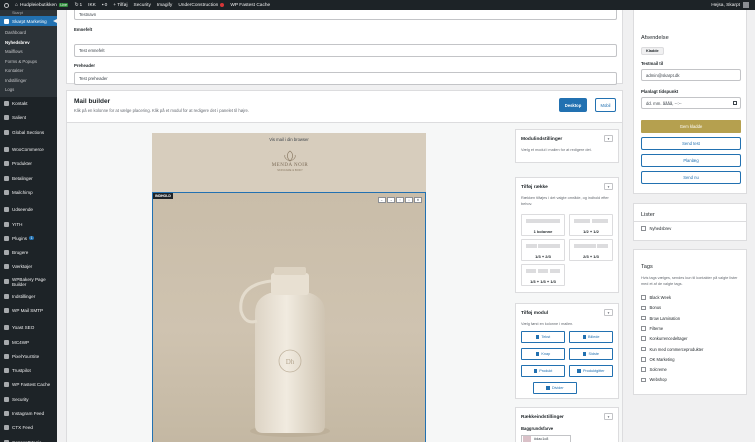 This screenshot has width=755, height=442. What do you see at coordinates (654, 379) in the screenshot?
I see `tag-checkbox: Webshop` at bounding box center [654, 379].